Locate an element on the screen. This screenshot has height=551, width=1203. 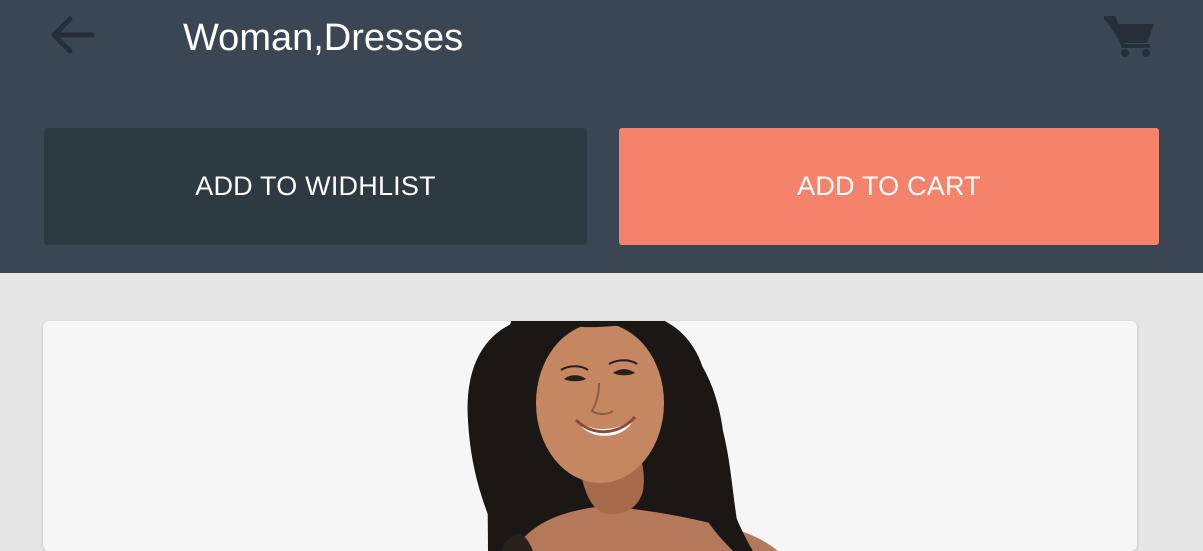
back-button is located at coordinates (72, 36).